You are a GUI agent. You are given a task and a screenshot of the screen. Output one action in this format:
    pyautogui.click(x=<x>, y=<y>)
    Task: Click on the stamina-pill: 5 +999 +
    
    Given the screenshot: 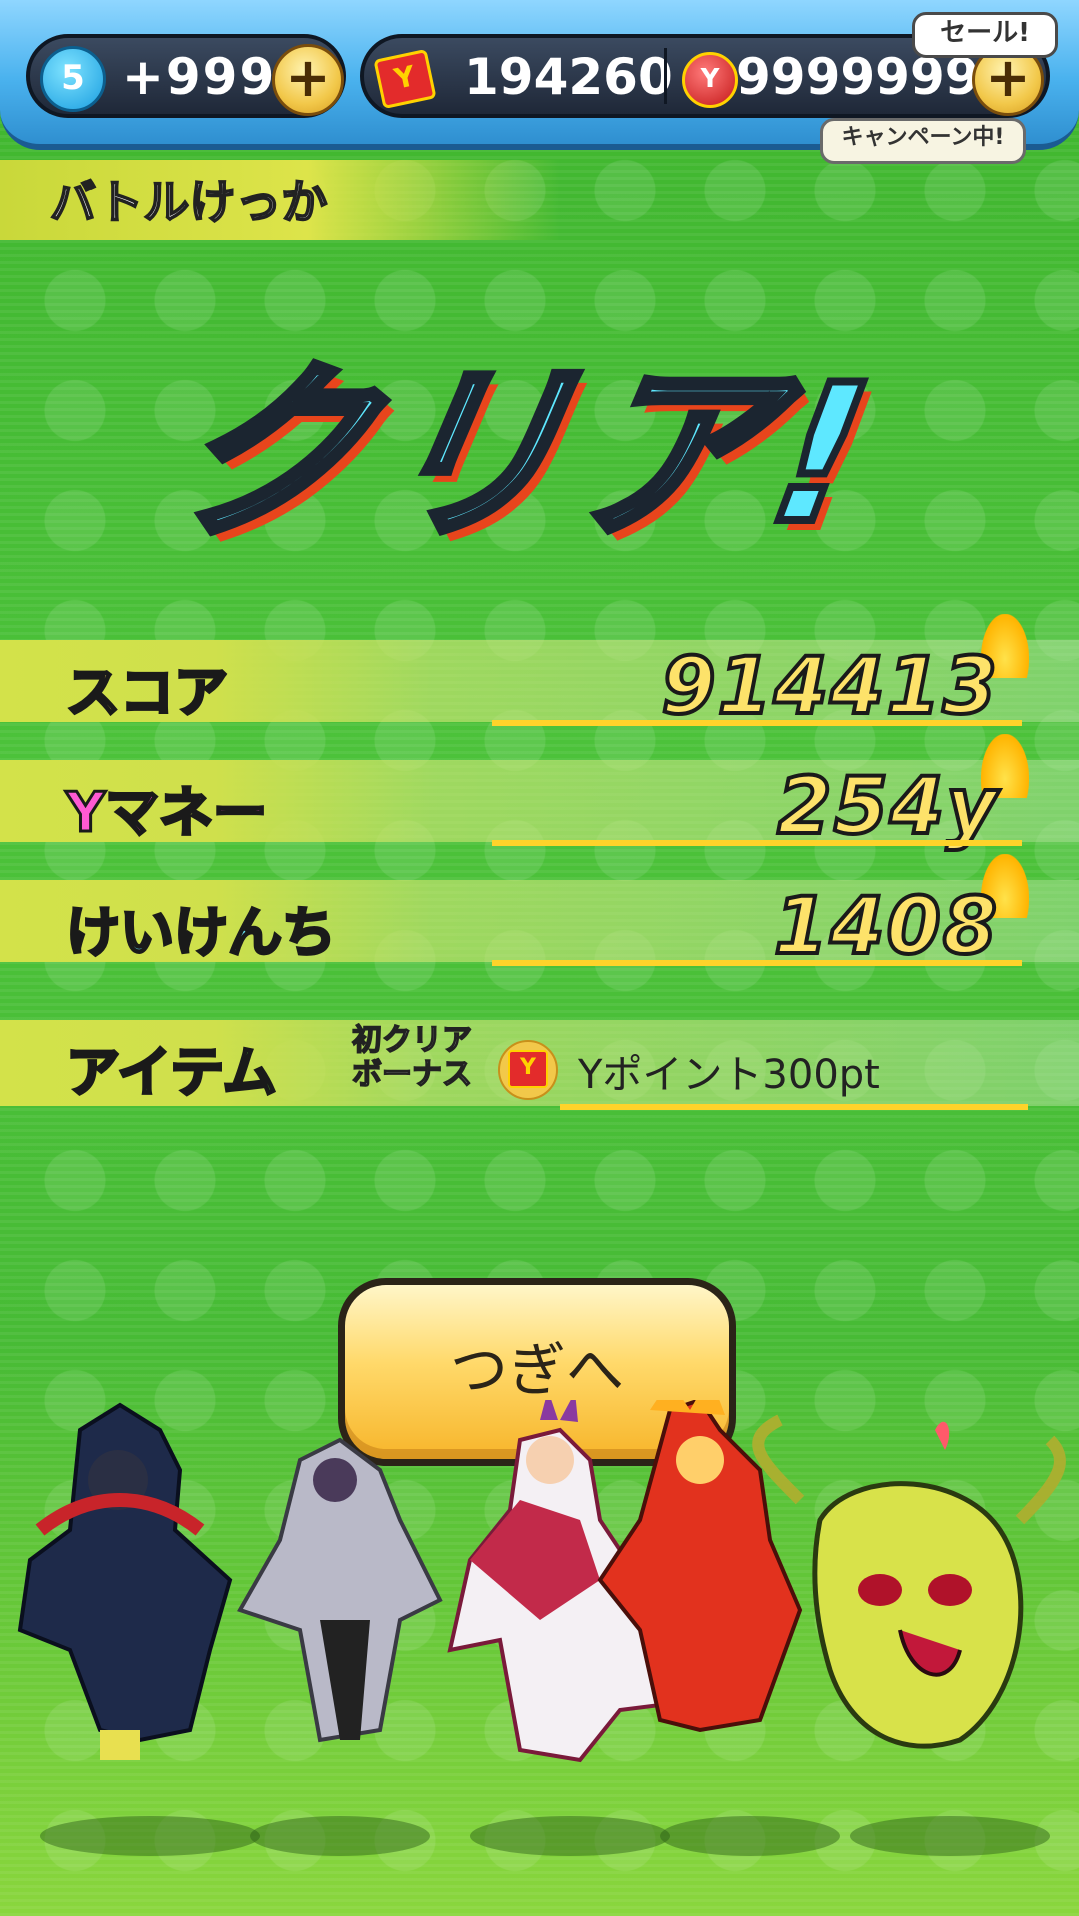 What is the action you would take?
    pyautogui.click(x=186, y=76)
    